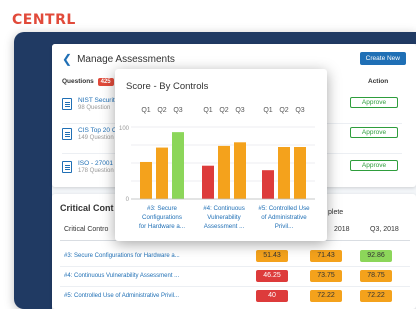  What do you see at coordinates (326, 276) in the screenshot?
I see `score-pill: 73.75` at bounding box center [326, 276].